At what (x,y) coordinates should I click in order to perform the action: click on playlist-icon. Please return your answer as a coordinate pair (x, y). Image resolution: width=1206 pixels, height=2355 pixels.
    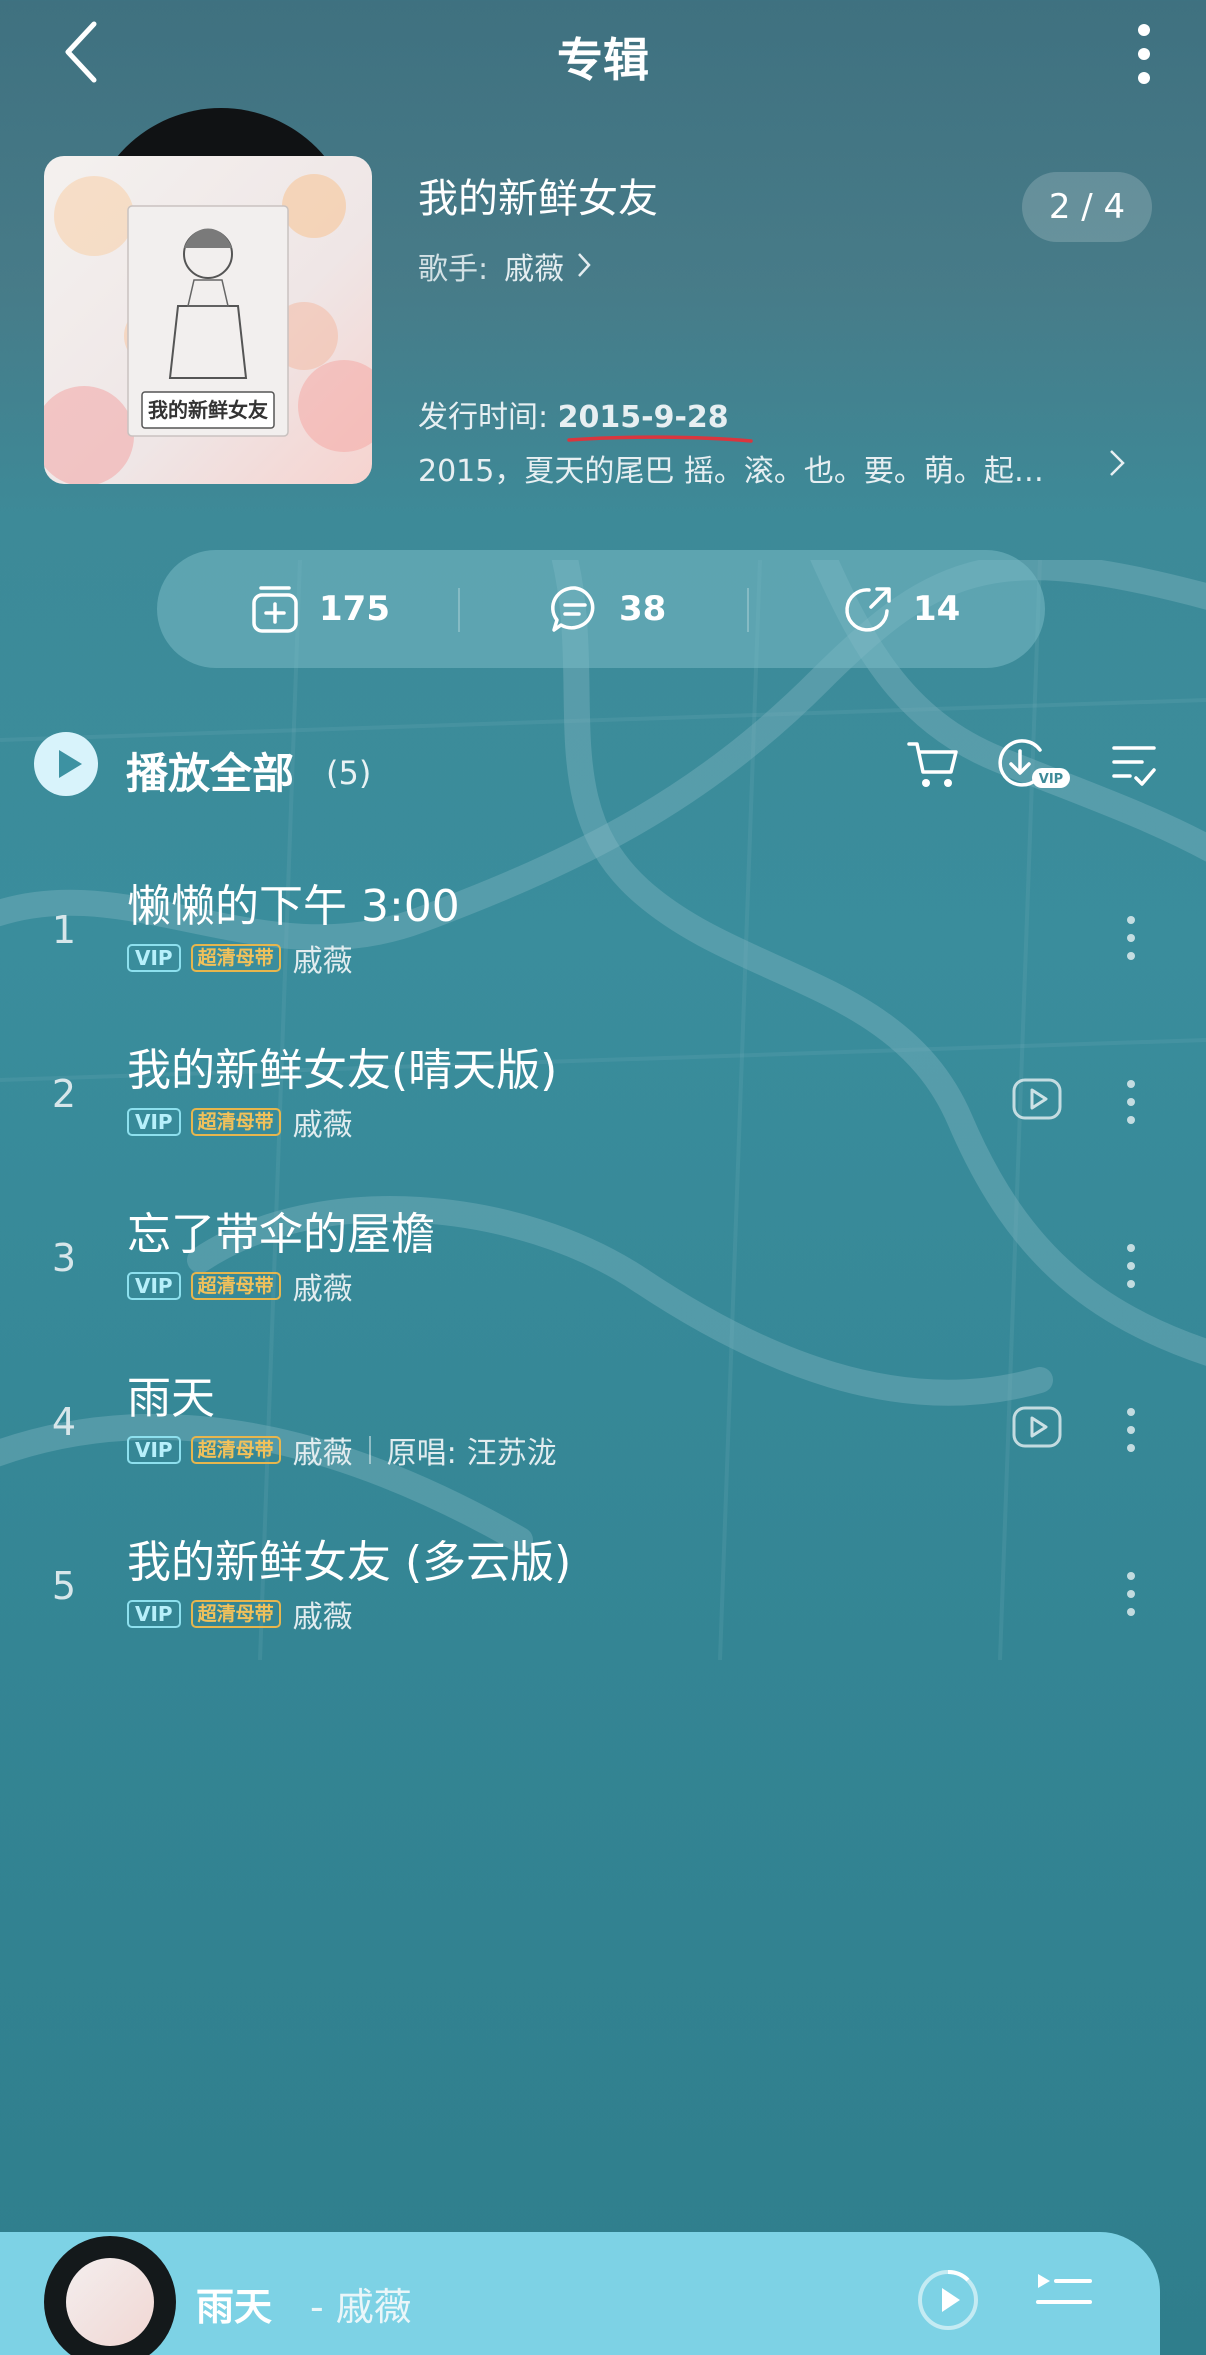
    Looking at the image, I should click on (1064, 2290).